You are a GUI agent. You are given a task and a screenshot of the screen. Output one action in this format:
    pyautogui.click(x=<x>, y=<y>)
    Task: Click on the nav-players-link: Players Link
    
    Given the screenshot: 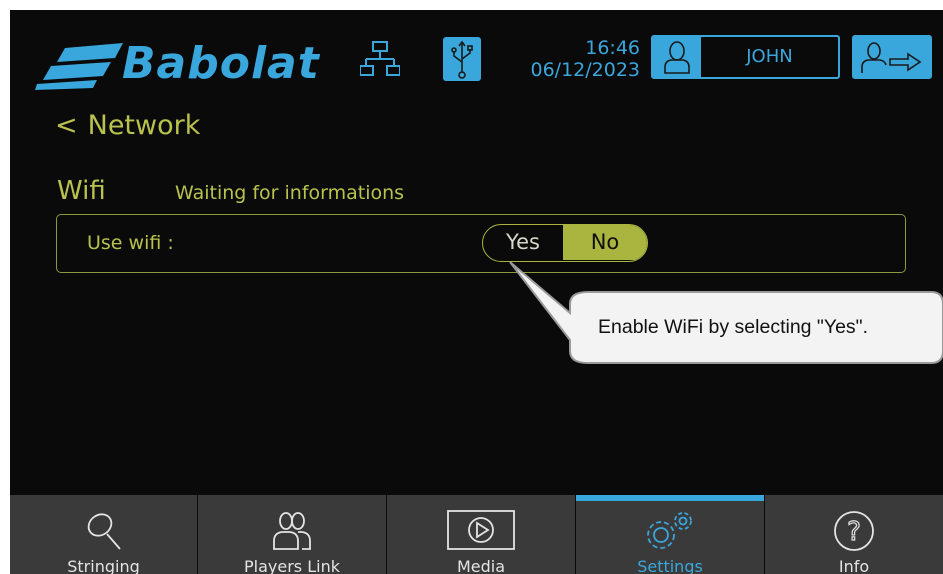 What is the action you would take?
    pyautogui.click(x=292, y=534)
    